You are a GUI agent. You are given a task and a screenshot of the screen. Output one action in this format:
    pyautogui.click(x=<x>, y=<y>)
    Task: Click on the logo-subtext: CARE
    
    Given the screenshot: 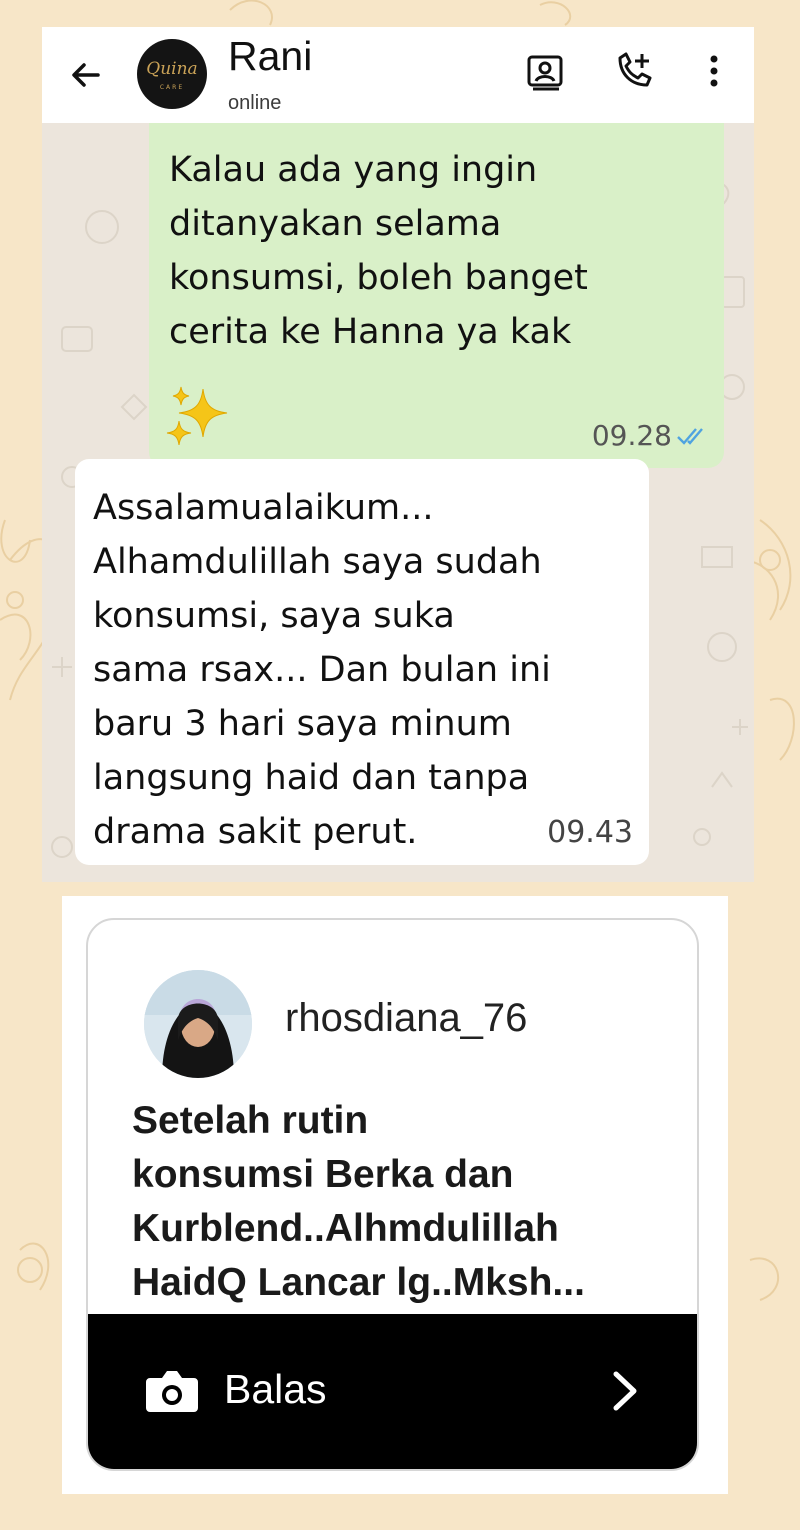 What is the action you would take?
    pyautogui.click(x=172, y=87)
    